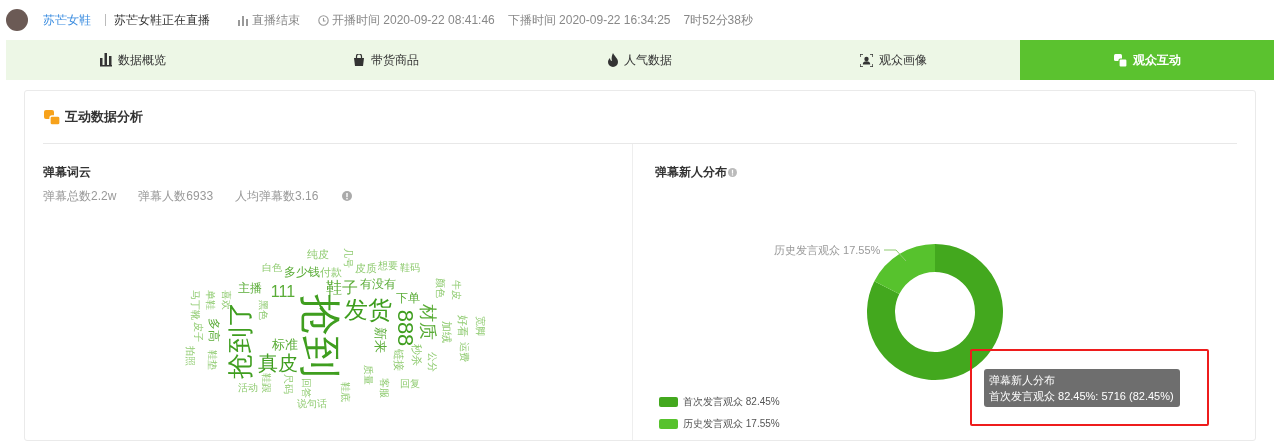  I want to click on leader-line, so click(895, 255).